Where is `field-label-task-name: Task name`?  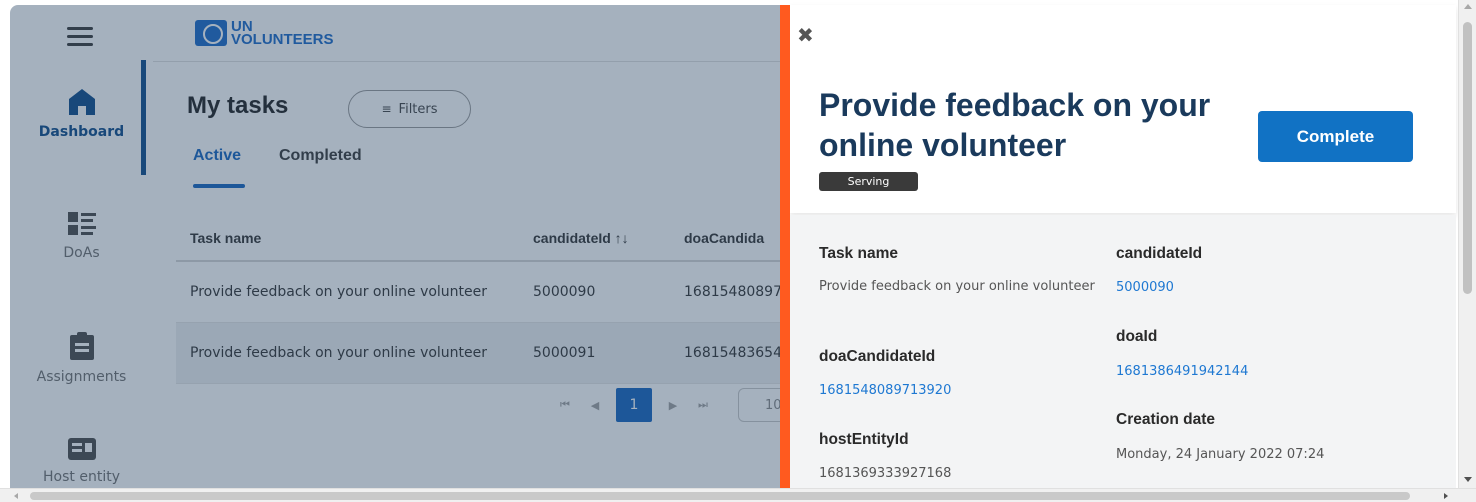 field-label-task-name: Task name is located at coordinates (858, 253).